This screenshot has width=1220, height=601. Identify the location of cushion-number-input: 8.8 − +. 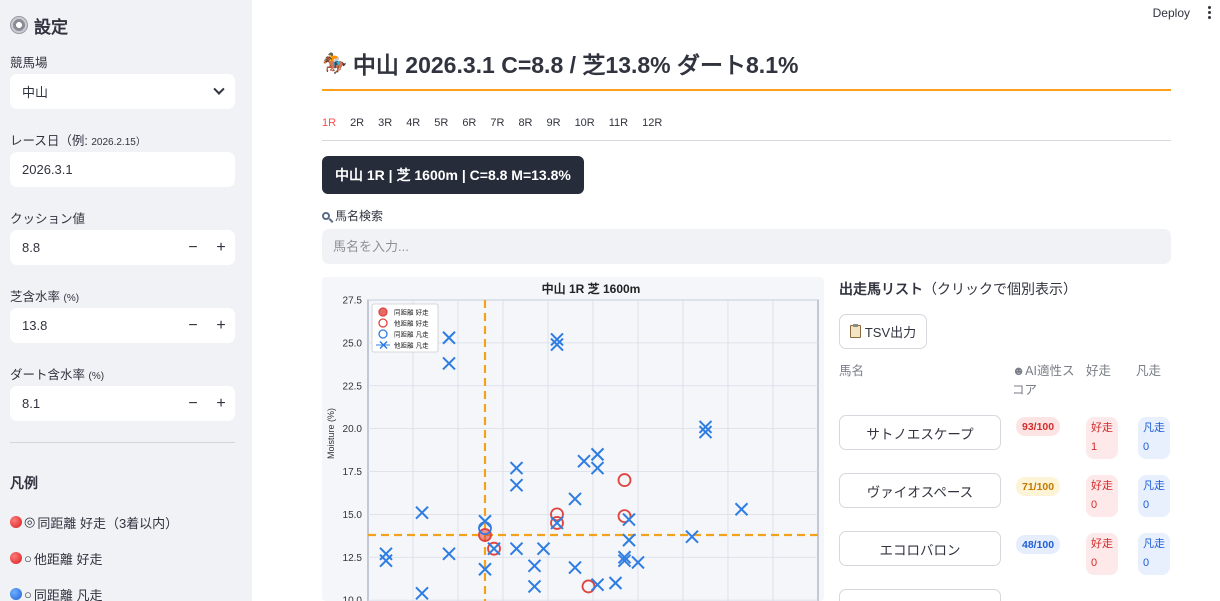
(122, 247).